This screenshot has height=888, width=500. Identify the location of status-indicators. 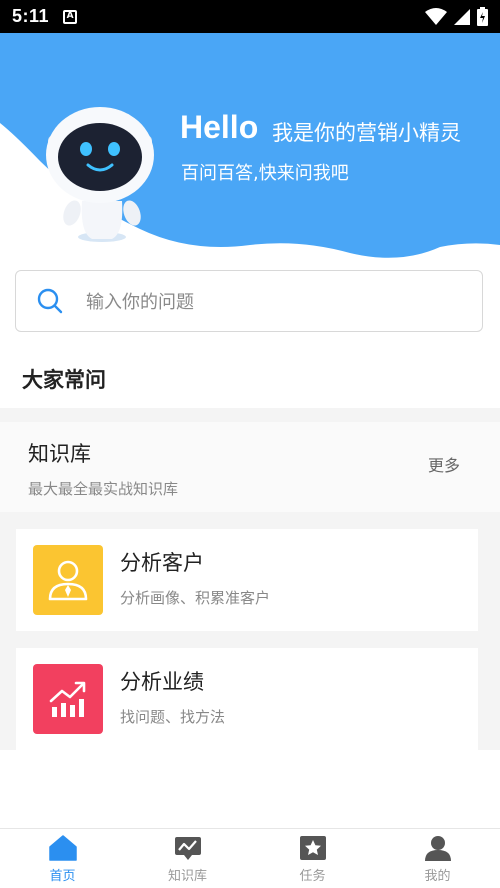
(456, 16).